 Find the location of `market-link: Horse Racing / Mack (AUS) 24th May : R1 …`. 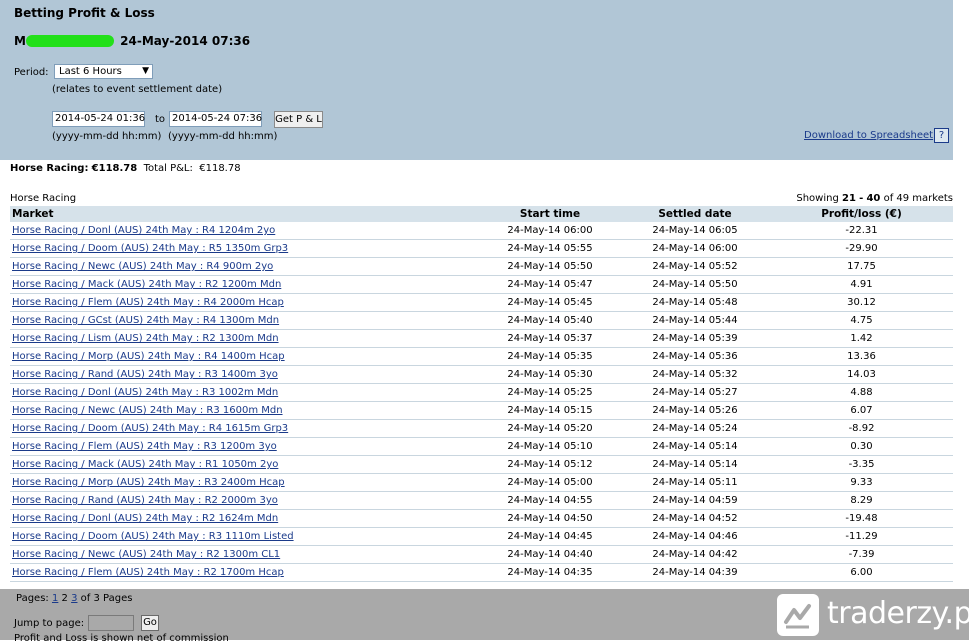

market-link: Horse Racing / Mack (AUS) 24th May : R1 … is located at coordinates (145, 464).